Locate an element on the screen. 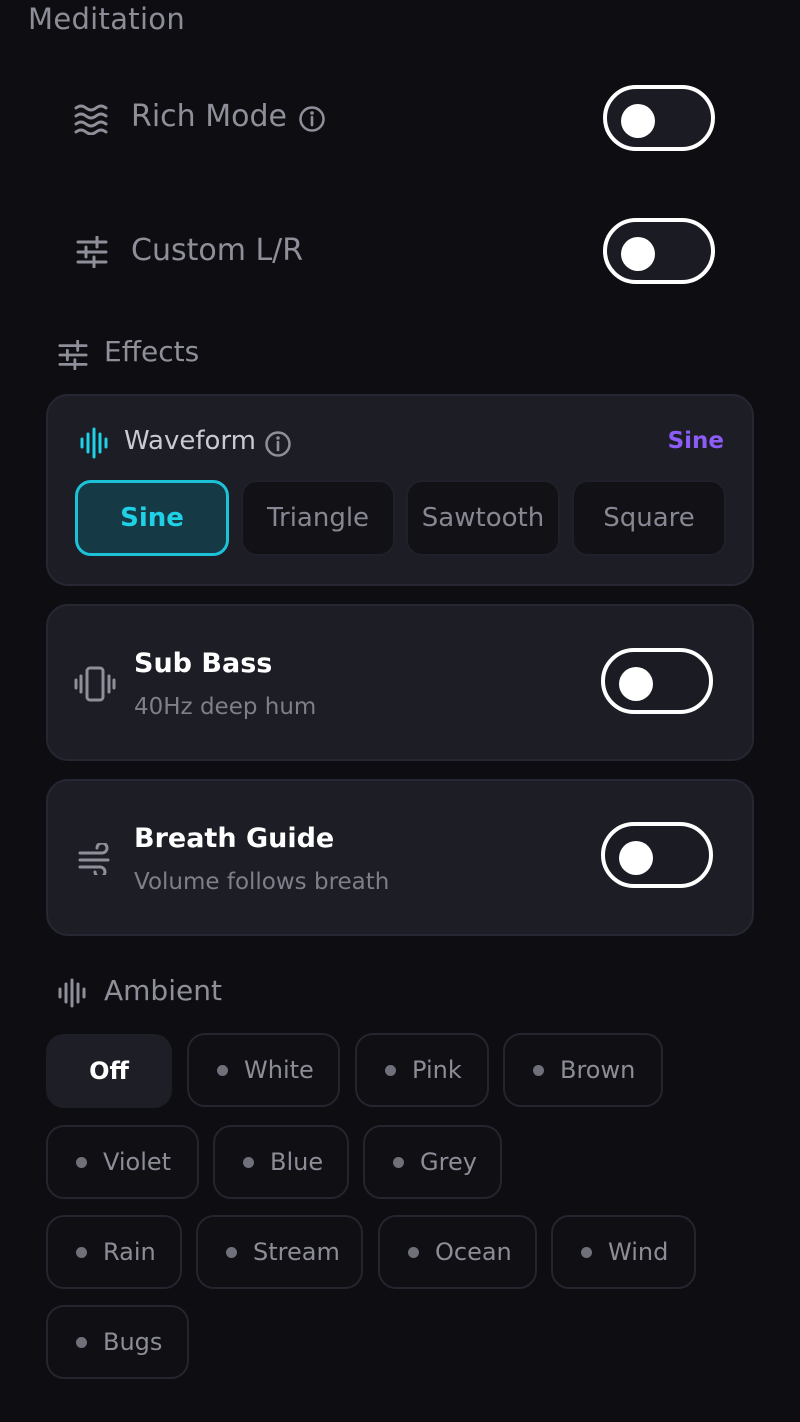  rich-mode-toggle is located at coordinates (659, 118).